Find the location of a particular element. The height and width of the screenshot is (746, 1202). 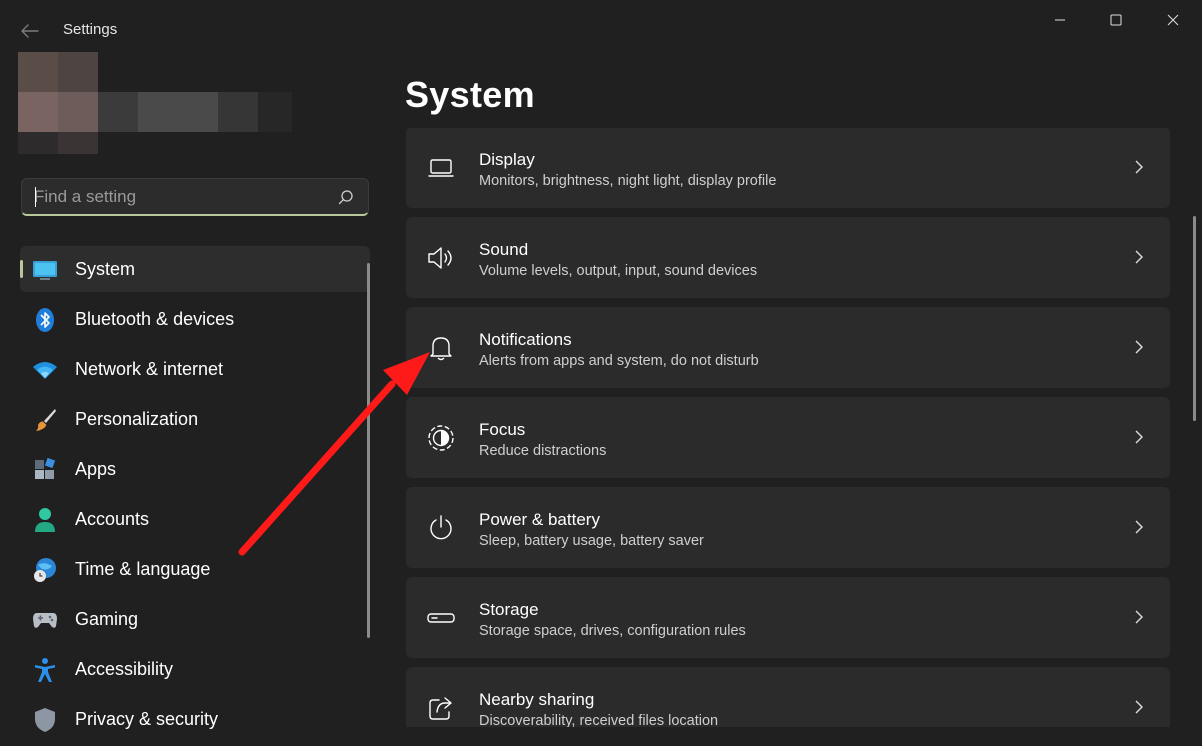

text-caret is located at coordinates (35, 197).